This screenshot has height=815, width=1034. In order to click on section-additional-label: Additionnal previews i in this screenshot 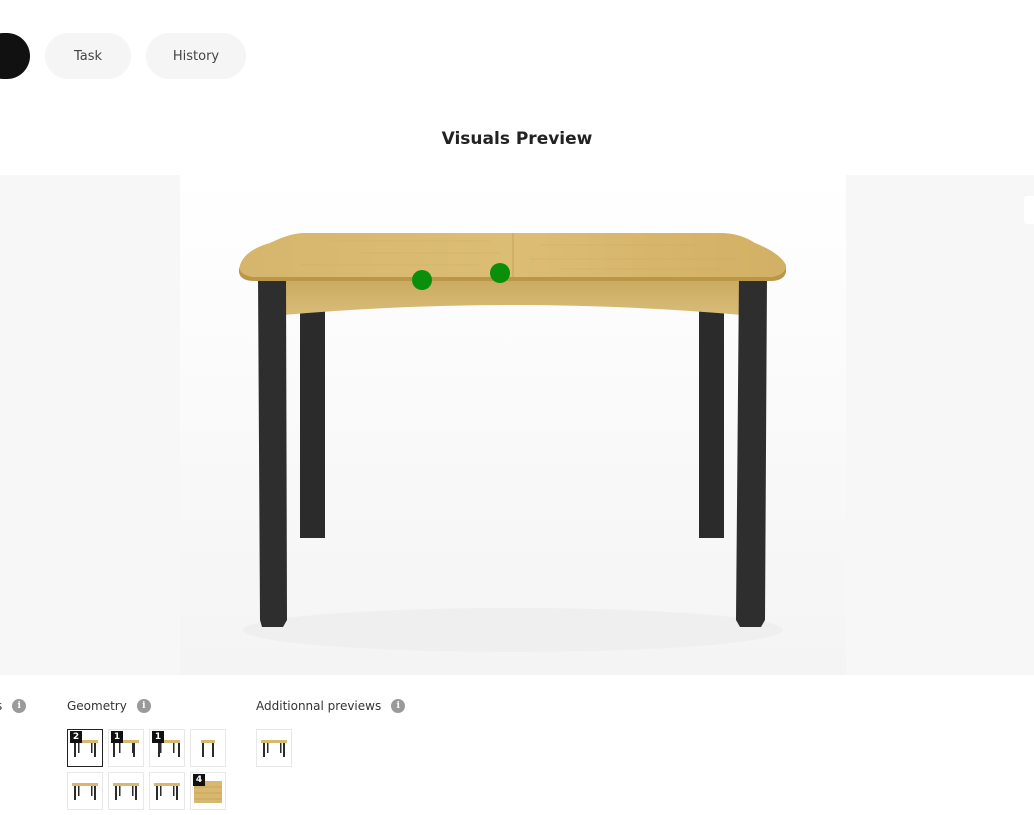, I will do `click(331, 706)`.